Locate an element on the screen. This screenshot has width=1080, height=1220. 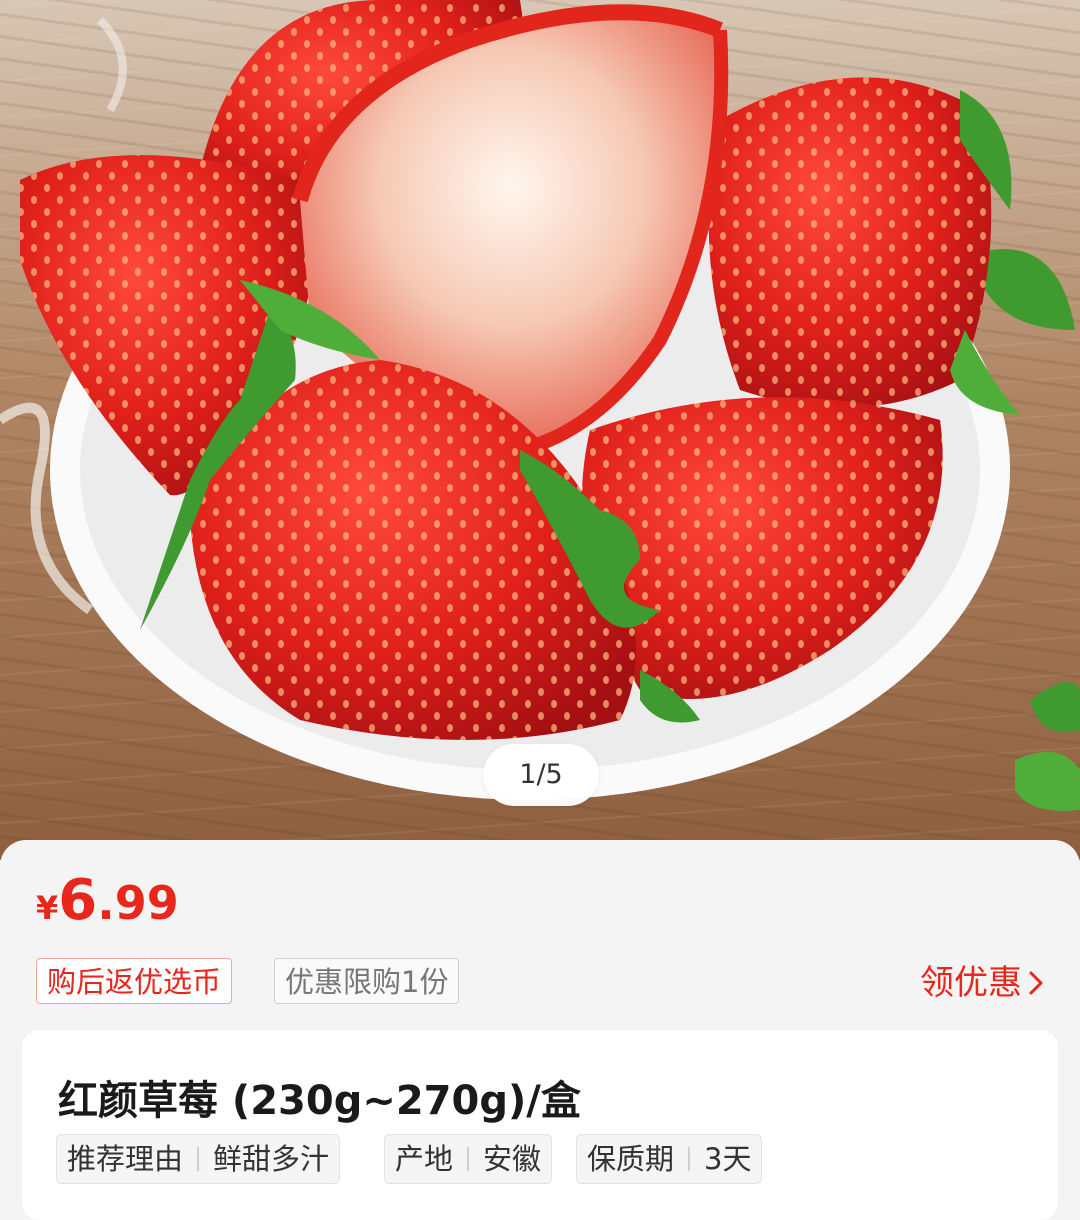
attribute-label: 保质期 is located at coordinates (631, 1159).